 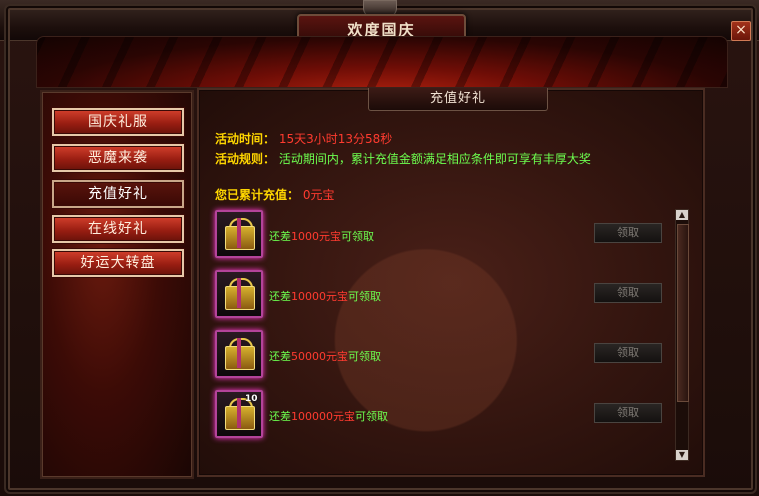 I want to click on scrollbar: ▲ ▼, so click(x=682, y=335).